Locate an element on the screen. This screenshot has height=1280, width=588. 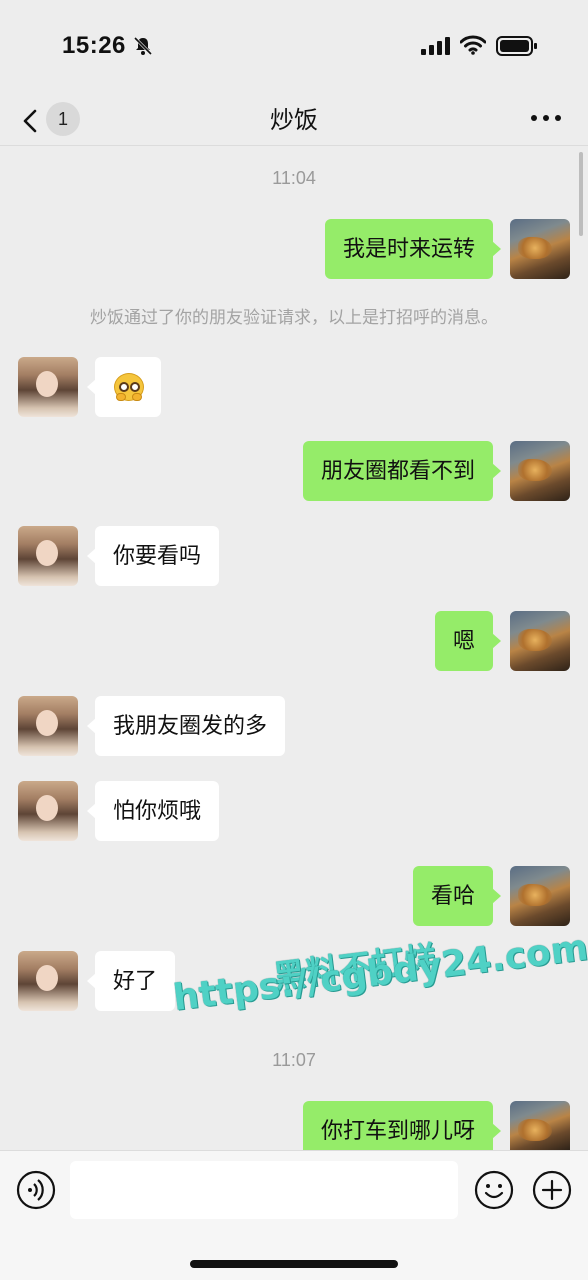
message-bubble-other: 好了 is located at coordinates (131, 981).